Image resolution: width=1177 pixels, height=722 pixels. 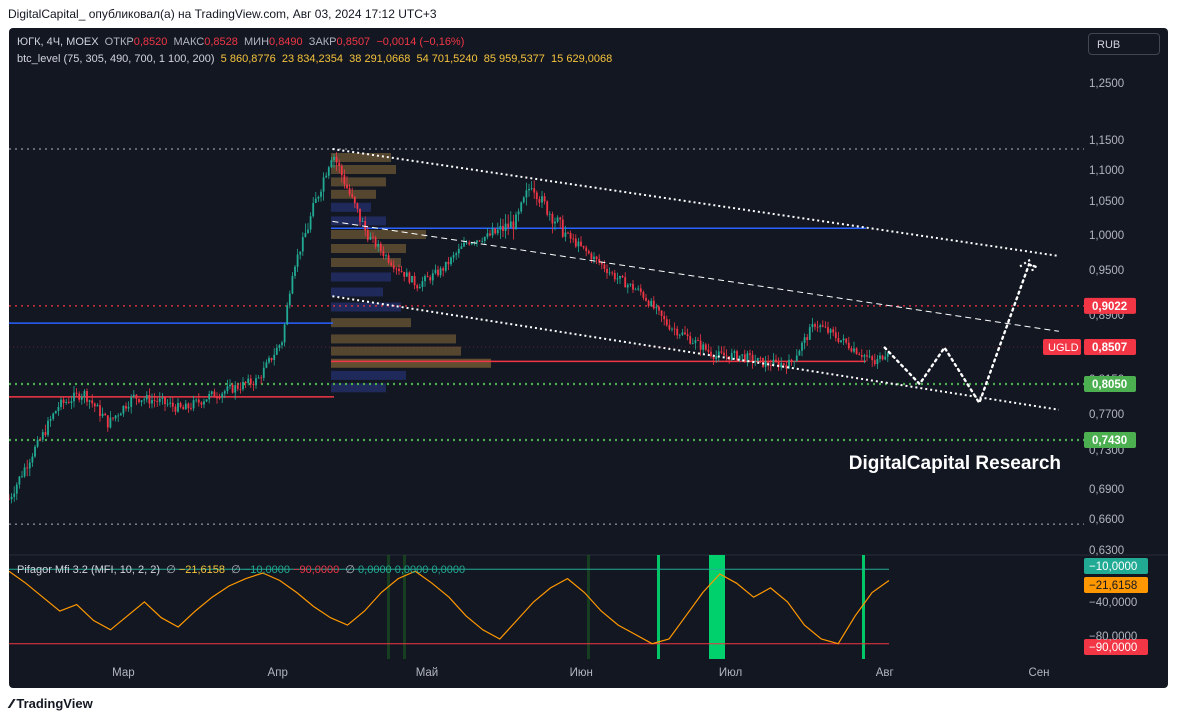 What do you see at coordinates (449, 607) in the screenshot?
I see `mfi-line` at bounding box center [449, 607].